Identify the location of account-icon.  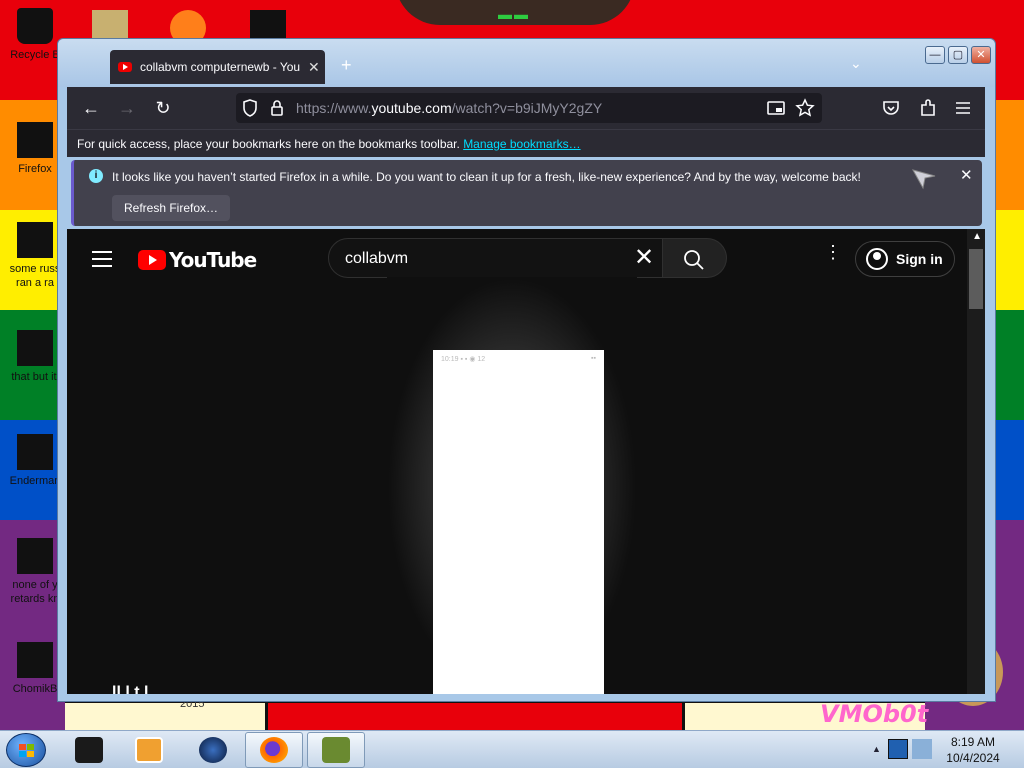
(877, 259).